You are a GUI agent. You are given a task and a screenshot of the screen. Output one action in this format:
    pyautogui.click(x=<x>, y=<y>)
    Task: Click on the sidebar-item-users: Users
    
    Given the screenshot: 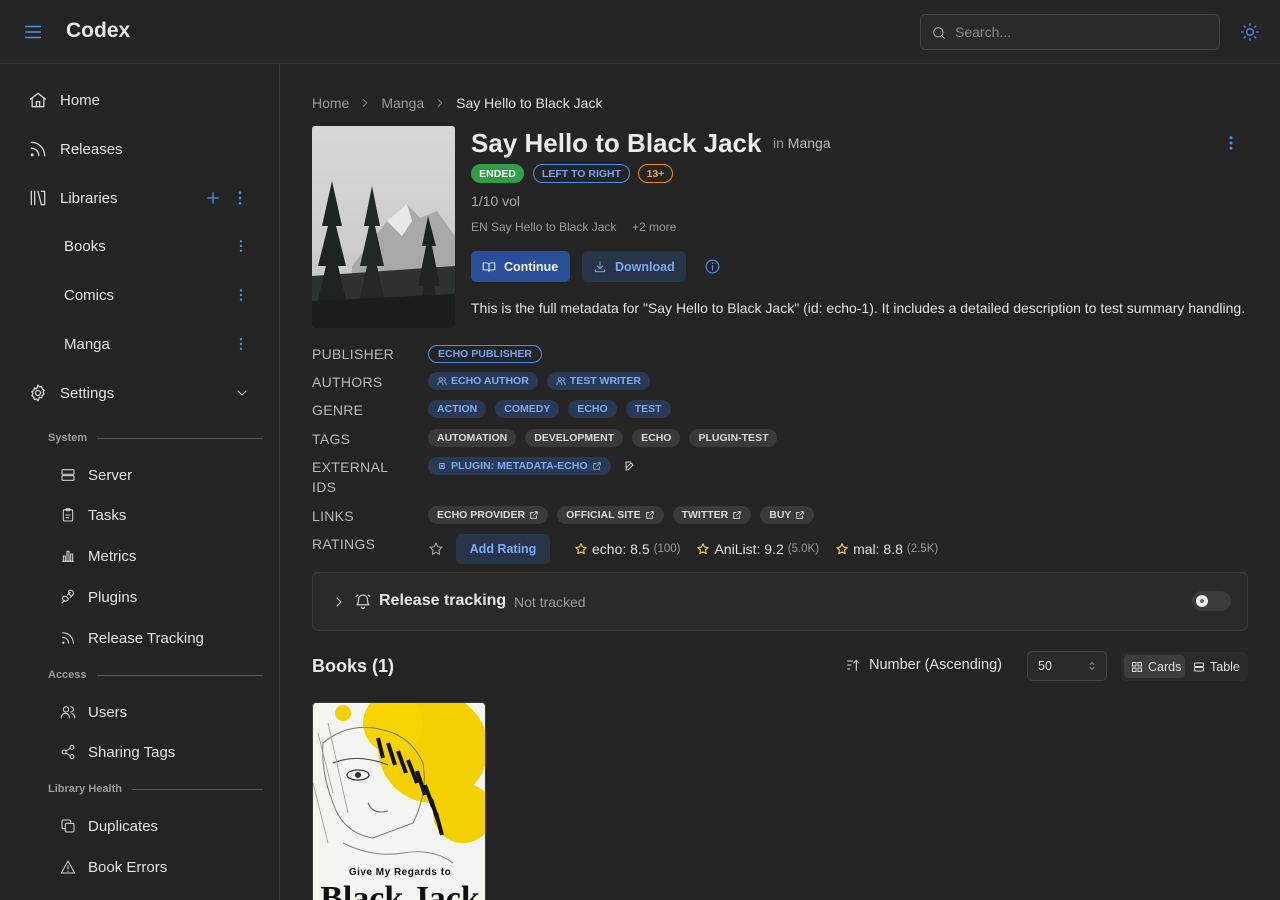 What is the action you would take?
    pyautogui.click(x=157, y=712)
    